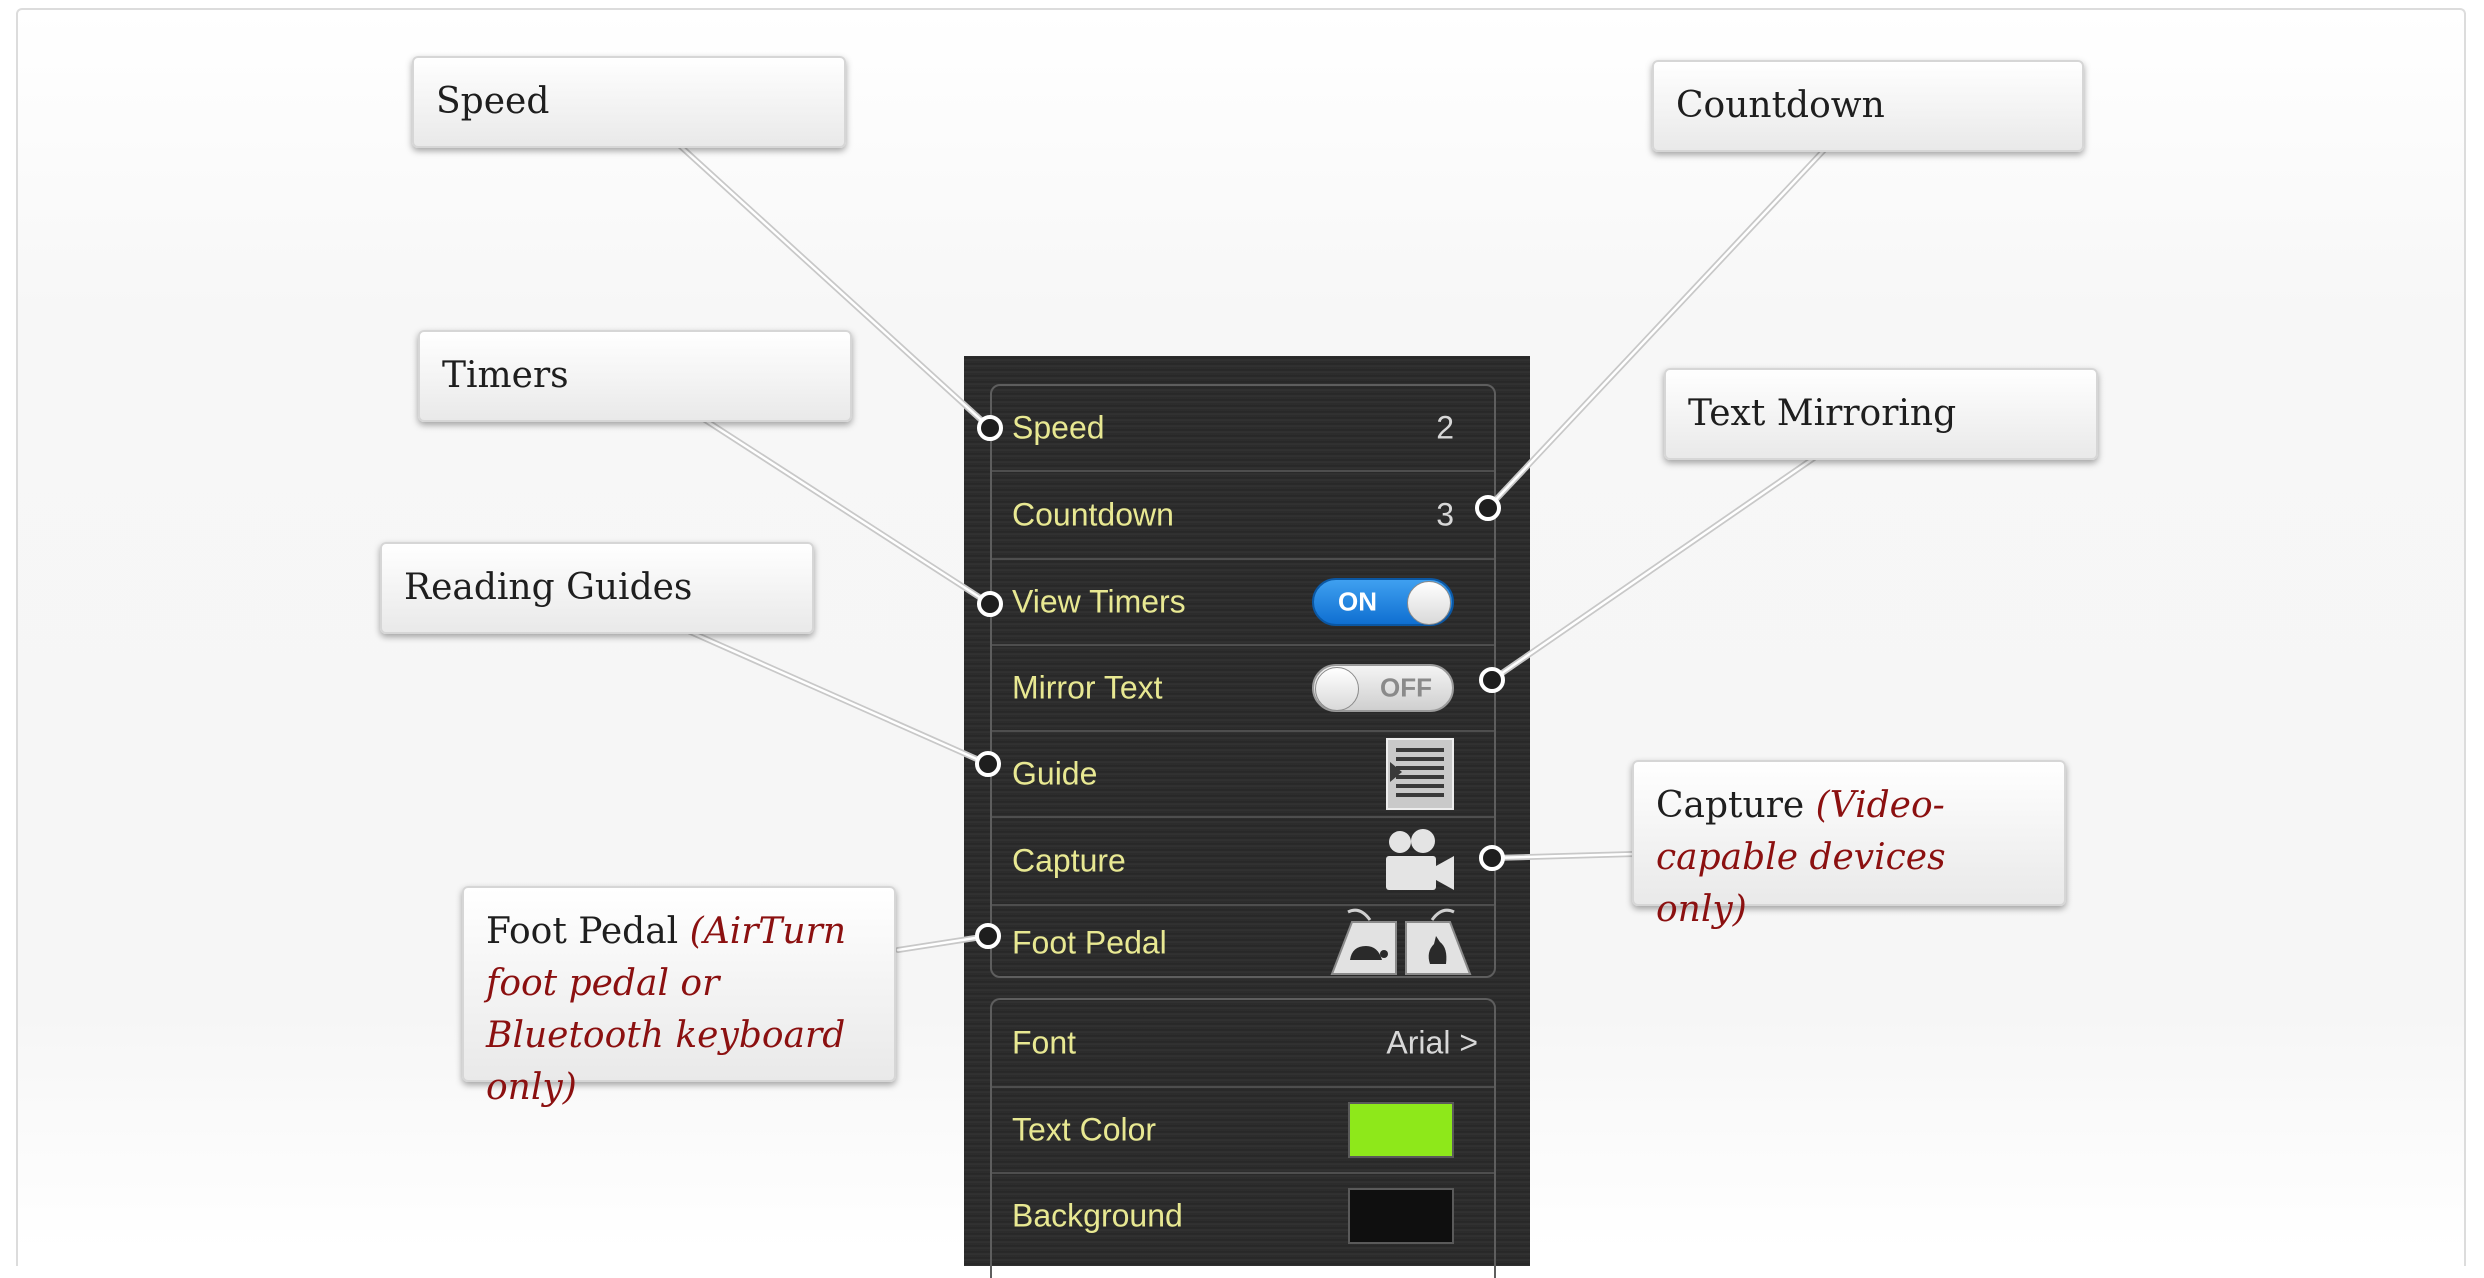 The width and height of the screenshot is (2484, 1278). Describe the element at coordinates (1044, 1042) in the screenshot. I see `font-label: Font` at that location.